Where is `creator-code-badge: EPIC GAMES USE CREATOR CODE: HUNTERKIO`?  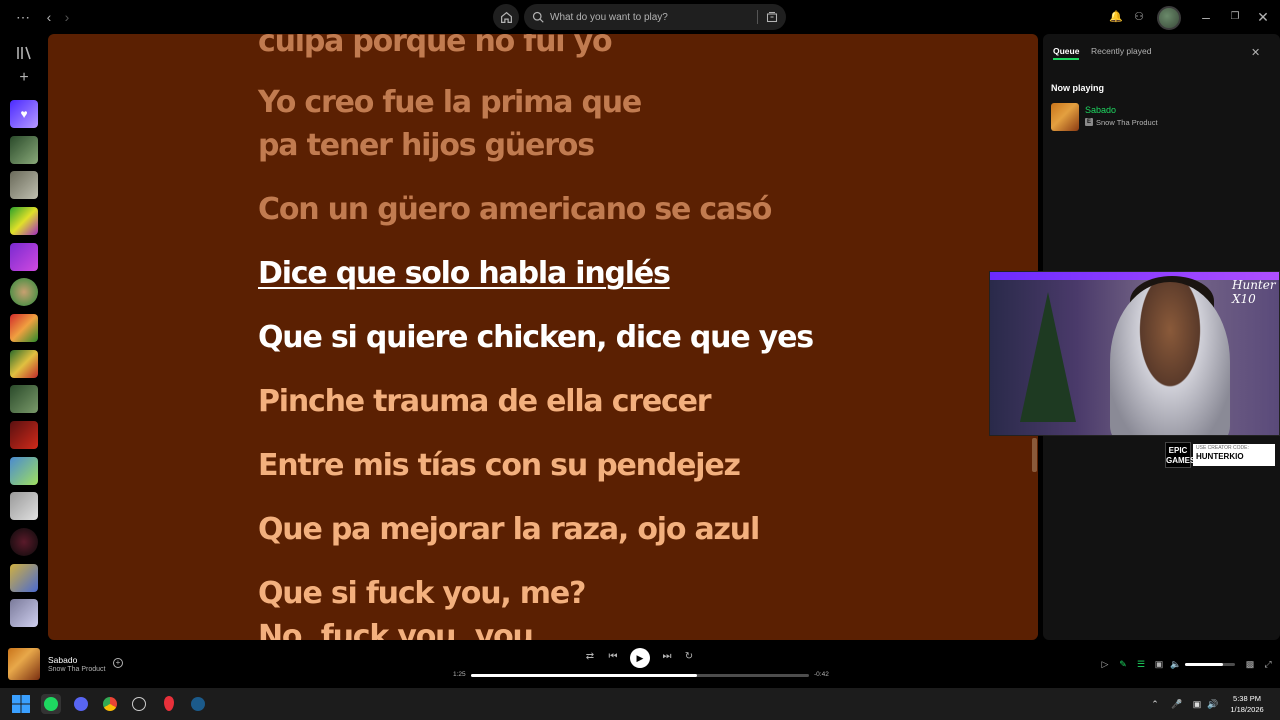
creator-code-badge: EPIC GAMES USE CREATOR CODE: HUNTERKIO is located at coordinates (1220, 455).